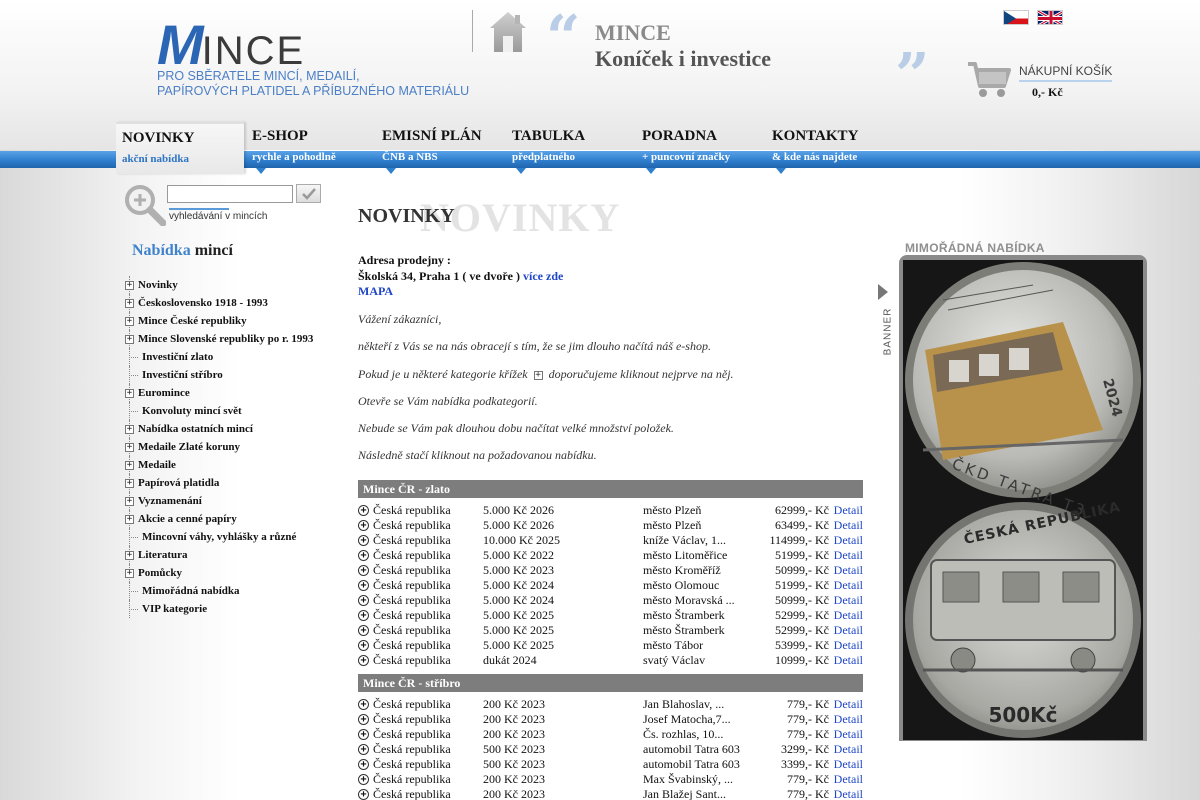 This screenshot has width=1200, height=800. I want to click on sidebar-item: + Mince Slovenské republiky po r. 1993, so click(234, 339).